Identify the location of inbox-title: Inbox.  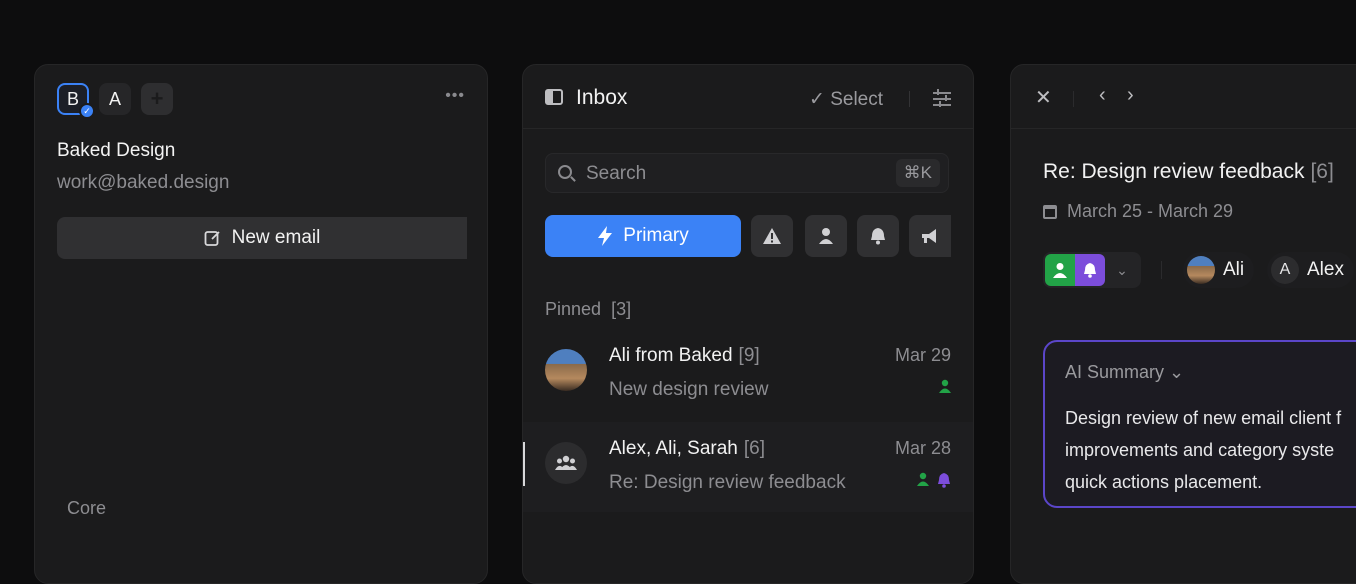
(602, 97).